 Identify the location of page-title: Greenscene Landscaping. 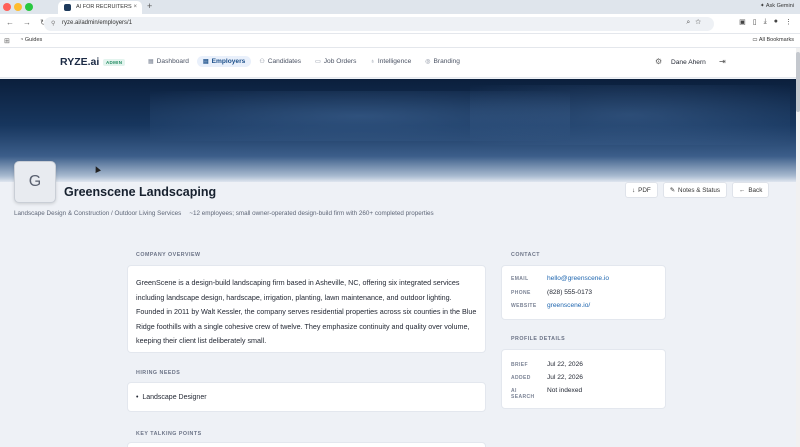
(140, 192).